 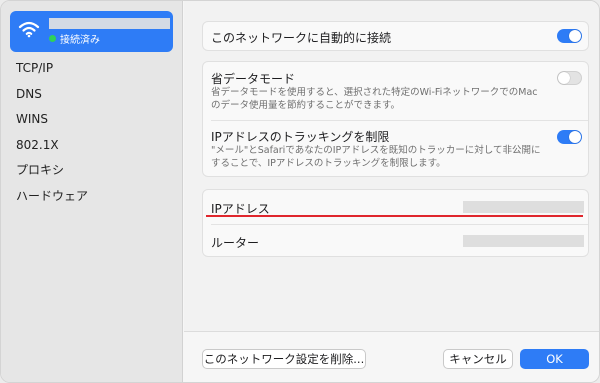 What do you see at coordinates (394, 216) in the screenshot?
I see `ip-address-highlight-underline` at bounding box center [394, 216].